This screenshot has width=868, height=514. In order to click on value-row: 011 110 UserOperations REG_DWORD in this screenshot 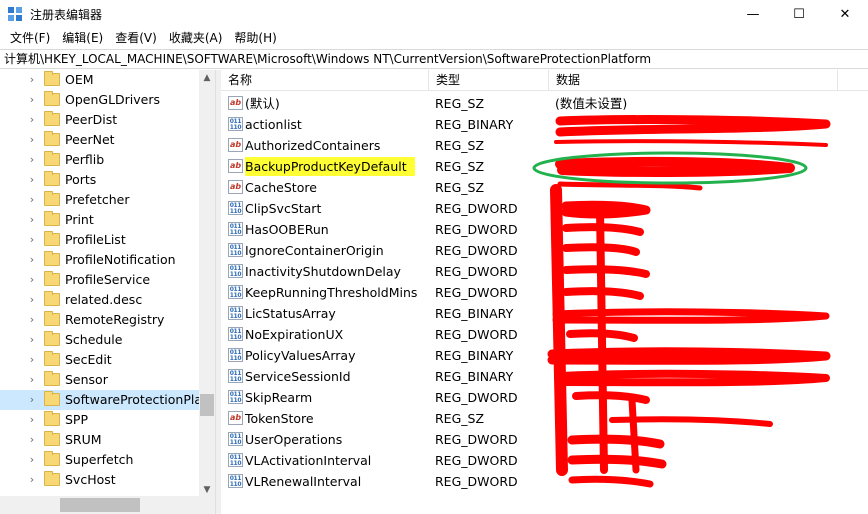, I will do `click(544, 439)`.